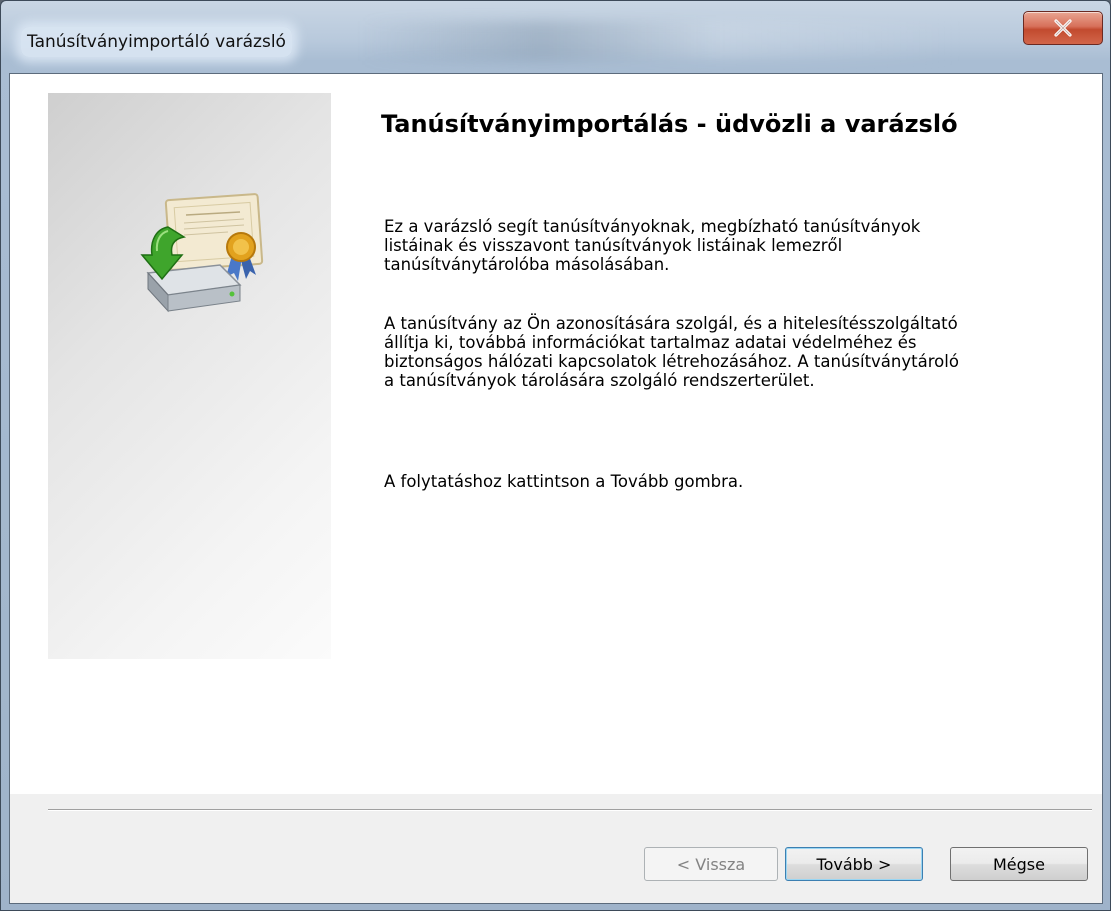 This screenshot has height=911, width=1111. What do you see at coordinates (854, 864) in the screenshot?
I see `next-button: Tovább >` at bounding box center [854, 864].